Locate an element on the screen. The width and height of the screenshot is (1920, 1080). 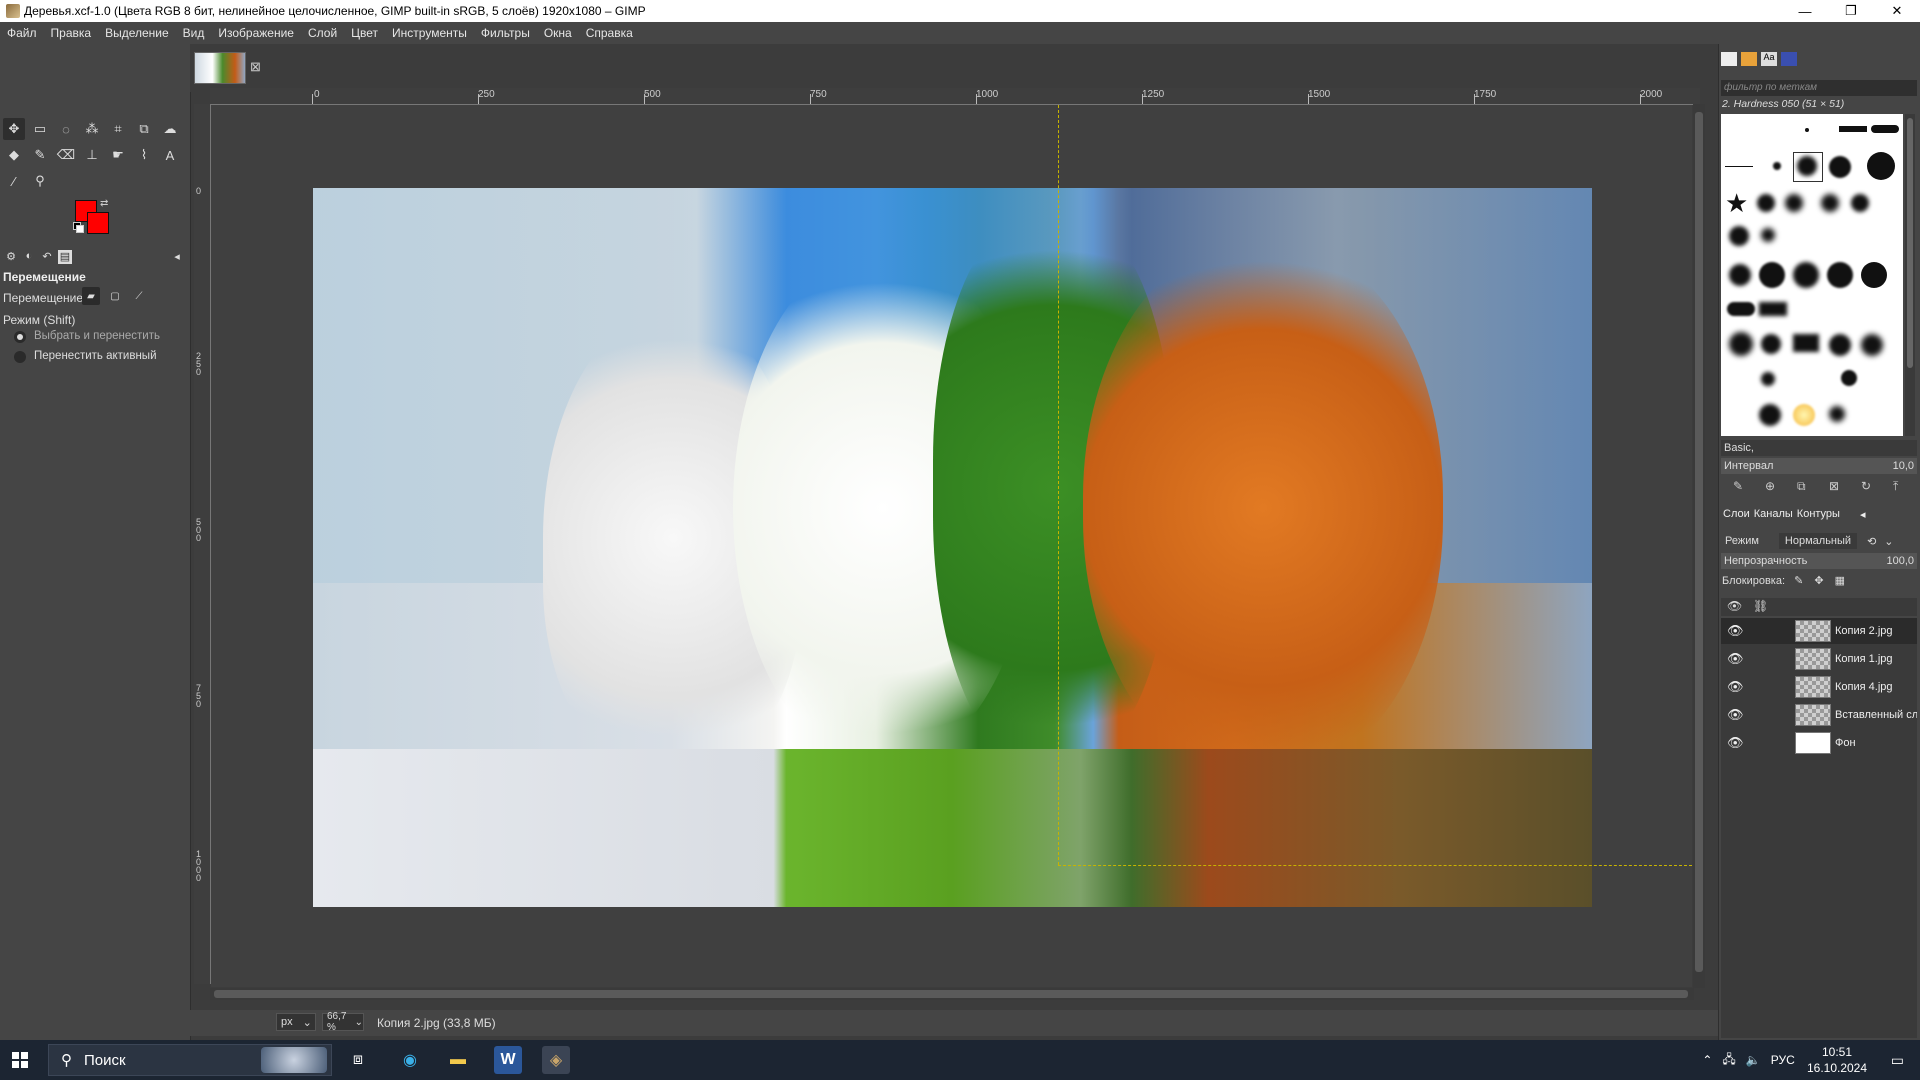
layer-row: 👁 Вставленный слой is located at coordinates (1819, 715).